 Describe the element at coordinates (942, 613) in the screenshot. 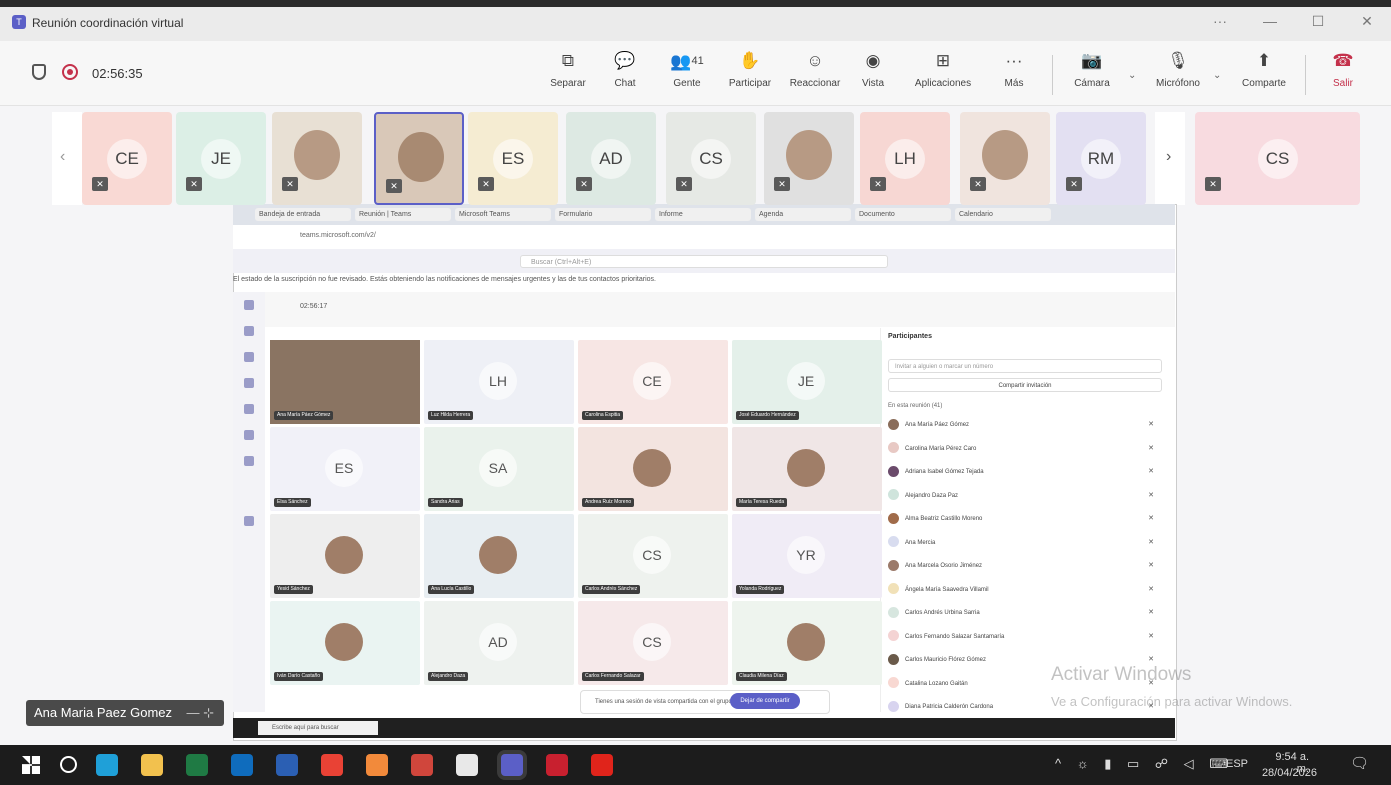

I see `participant-name: Carlos Andrés Urbina Sarria` at that location.